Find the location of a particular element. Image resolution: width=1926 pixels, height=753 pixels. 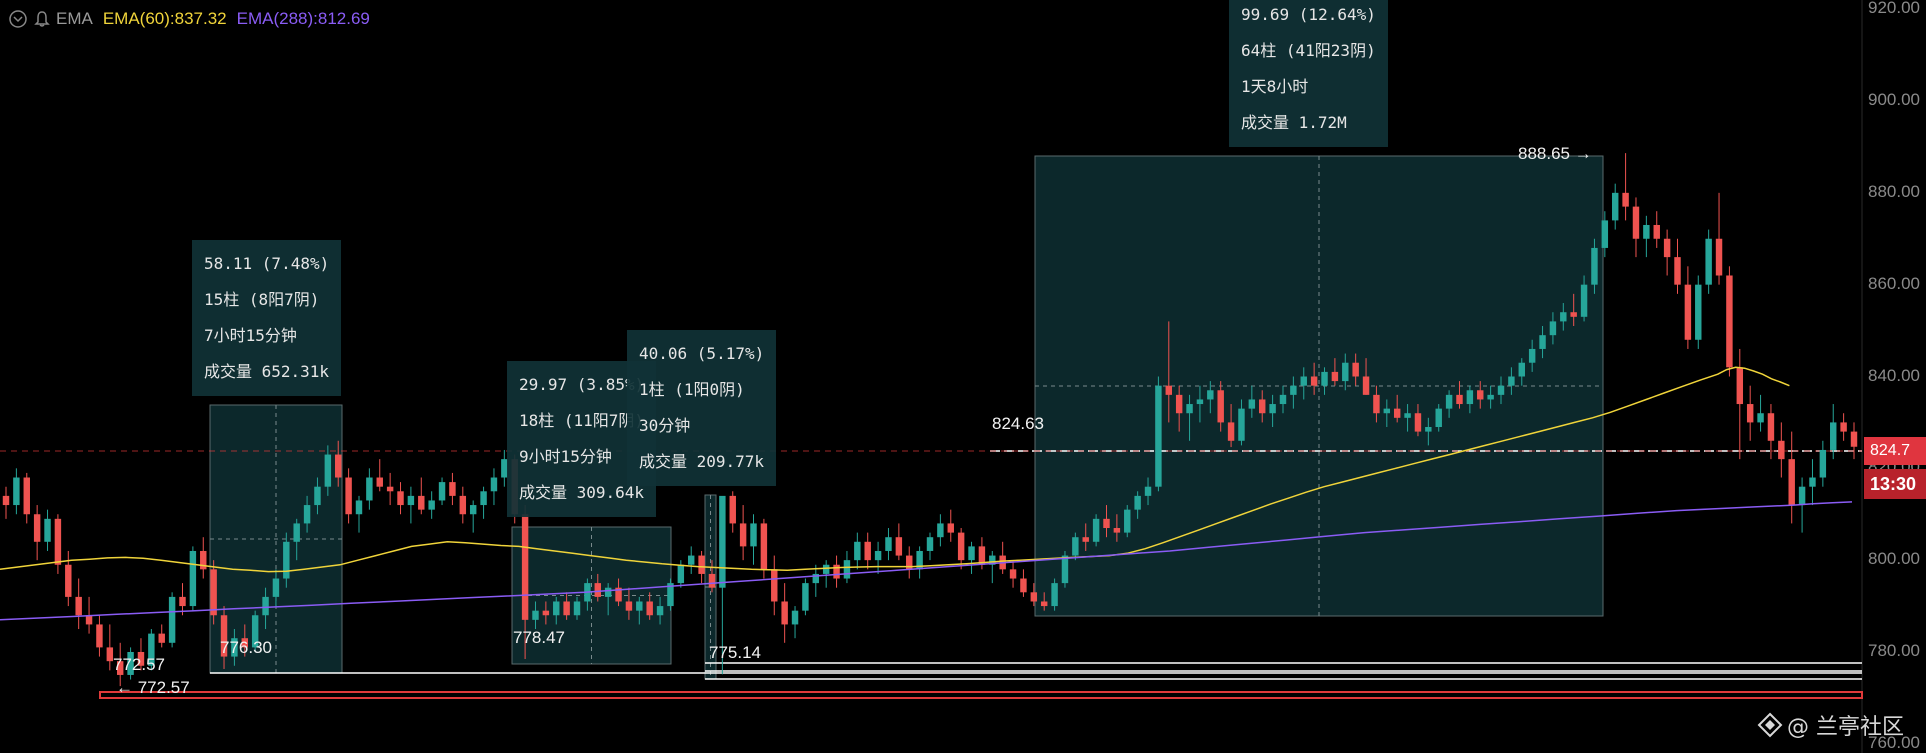

tooltip-bars: 15柱 (8阳7阴) is located at coordinates (262, 299).